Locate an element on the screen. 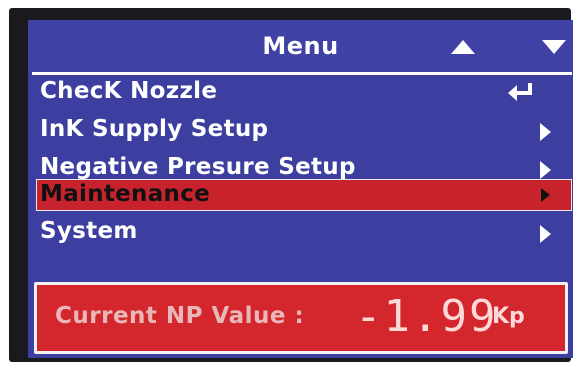 Image resolution: width=576 pixels, height=367 pixels. menu-item-label: Negative Presure Setup is located at coordinates (198, 167).